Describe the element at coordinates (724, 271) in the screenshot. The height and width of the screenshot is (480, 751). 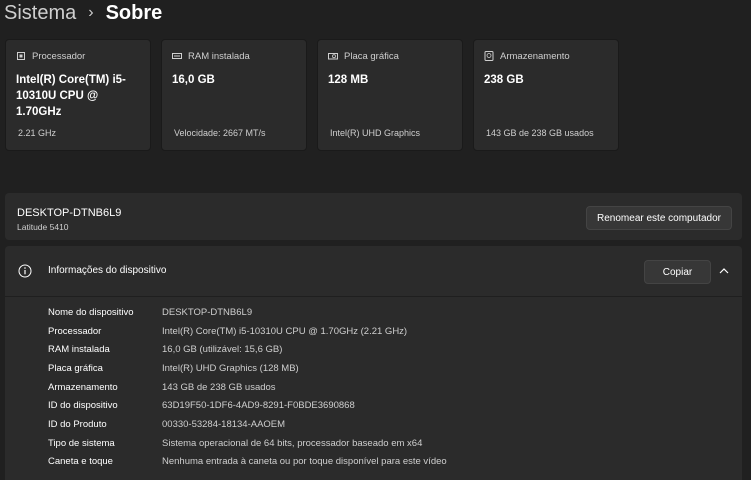
I see `chevron-up-icon` at that location.